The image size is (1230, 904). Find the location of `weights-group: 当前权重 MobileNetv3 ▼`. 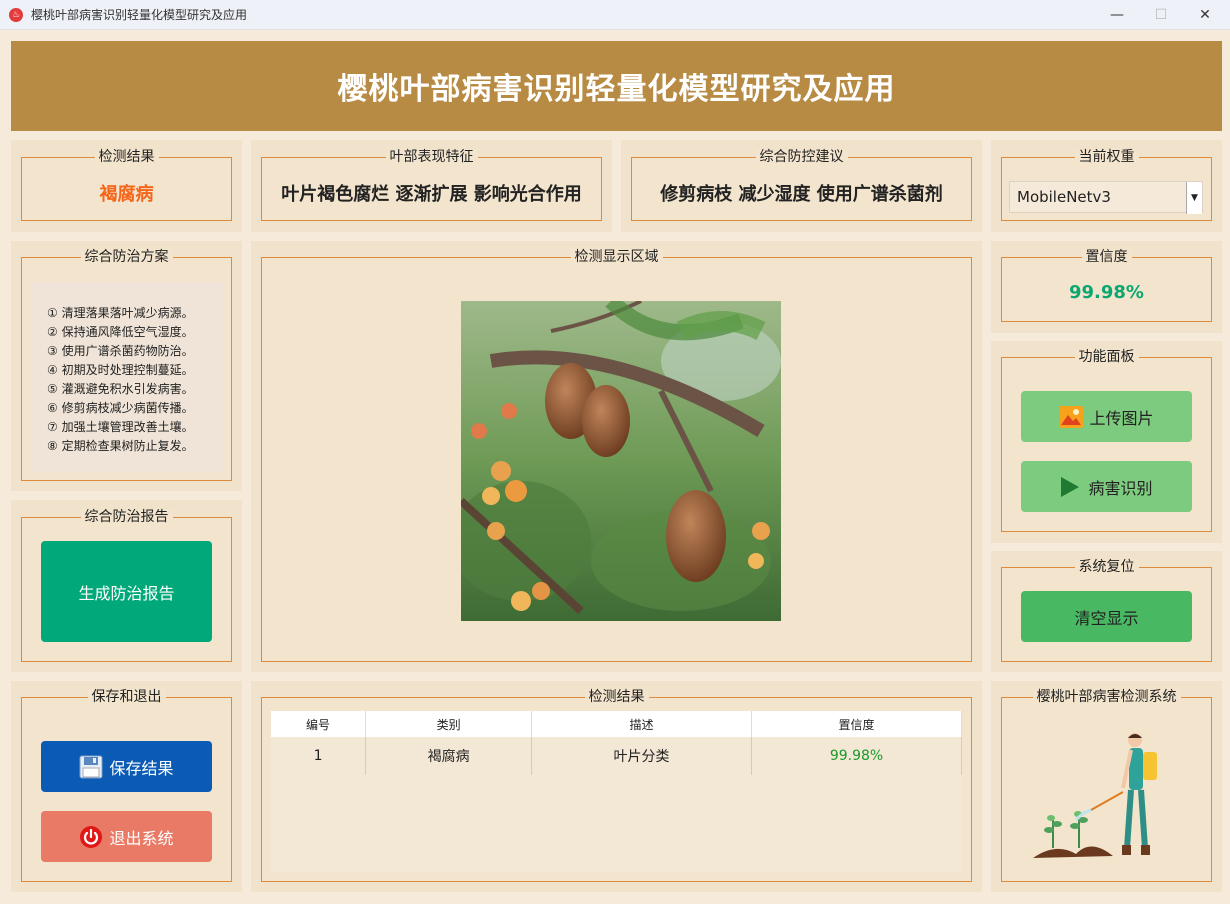

weights-group: 当前权重 MobileNetv3 ▼ is located at coordinates (1106, 185).